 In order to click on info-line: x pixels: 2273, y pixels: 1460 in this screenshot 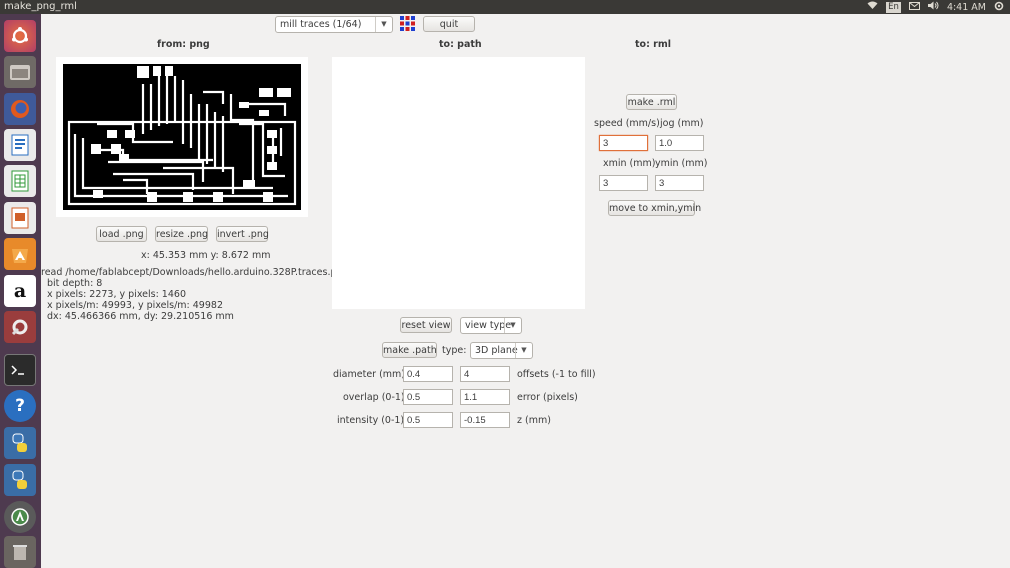, I will do `click(116, 294)`.